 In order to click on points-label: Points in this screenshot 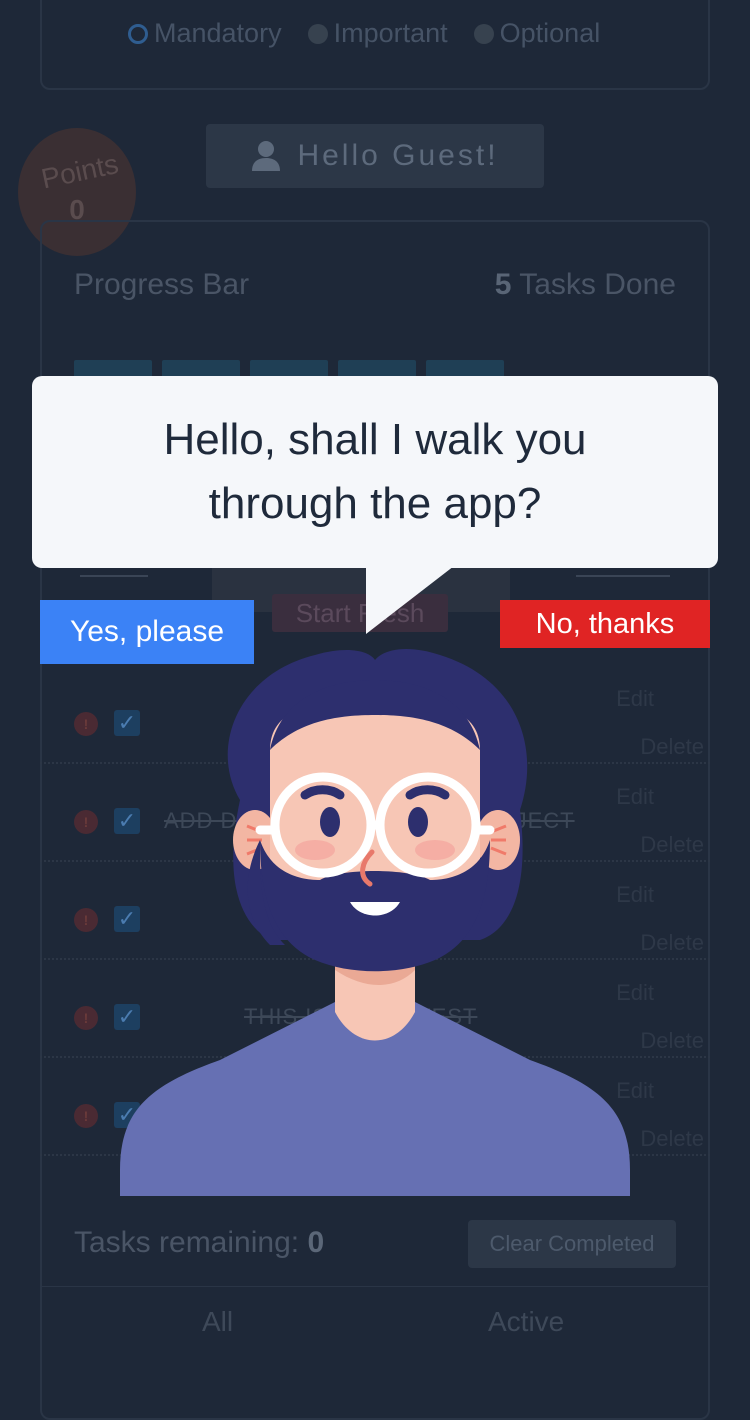, I will do `click(80, 171)`.